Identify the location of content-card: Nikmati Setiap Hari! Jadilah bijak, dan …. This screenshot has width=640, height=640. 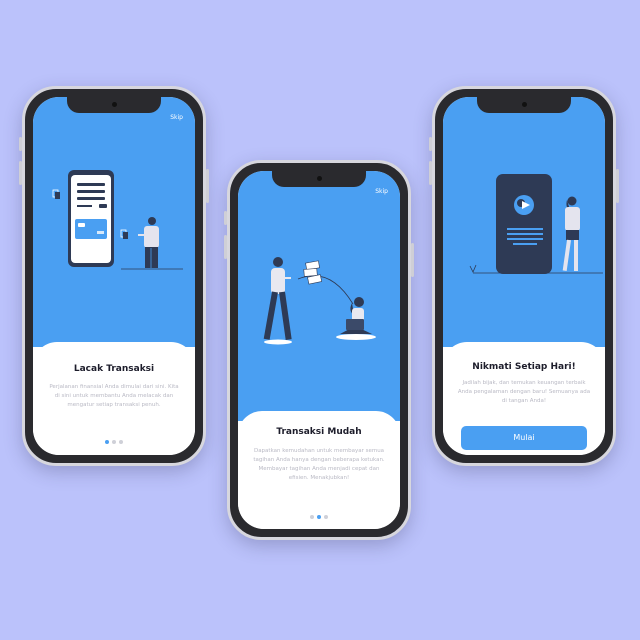
(524, 398).